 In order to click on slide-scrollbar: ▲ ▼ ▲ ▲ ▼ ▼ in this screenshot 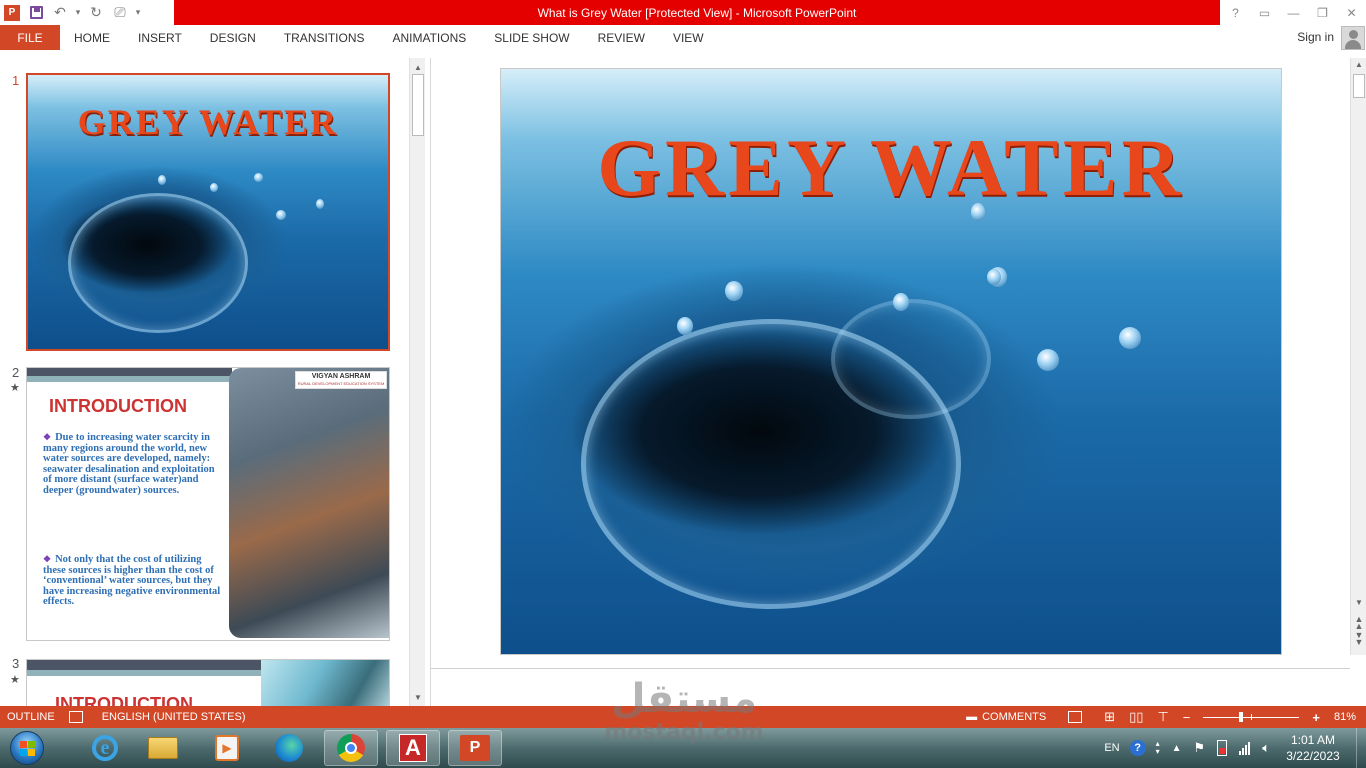, I will do `click(1358, 356)`.